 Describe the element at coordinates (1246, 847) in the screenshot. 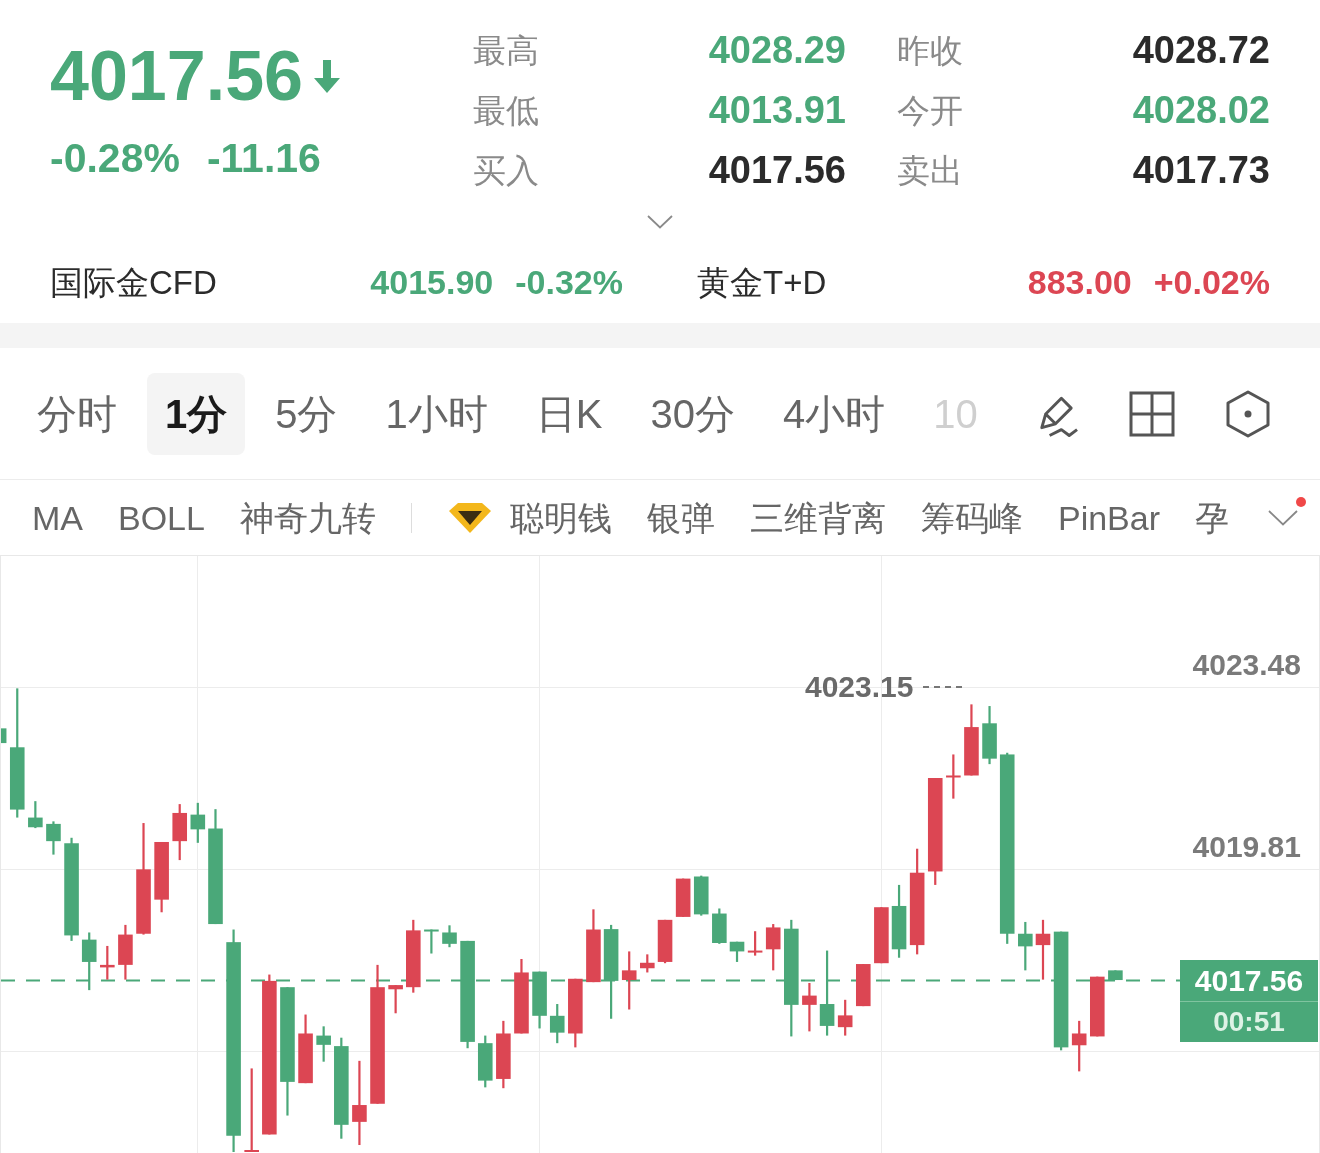

I see `price-axis-label: 4019.81` at that location.